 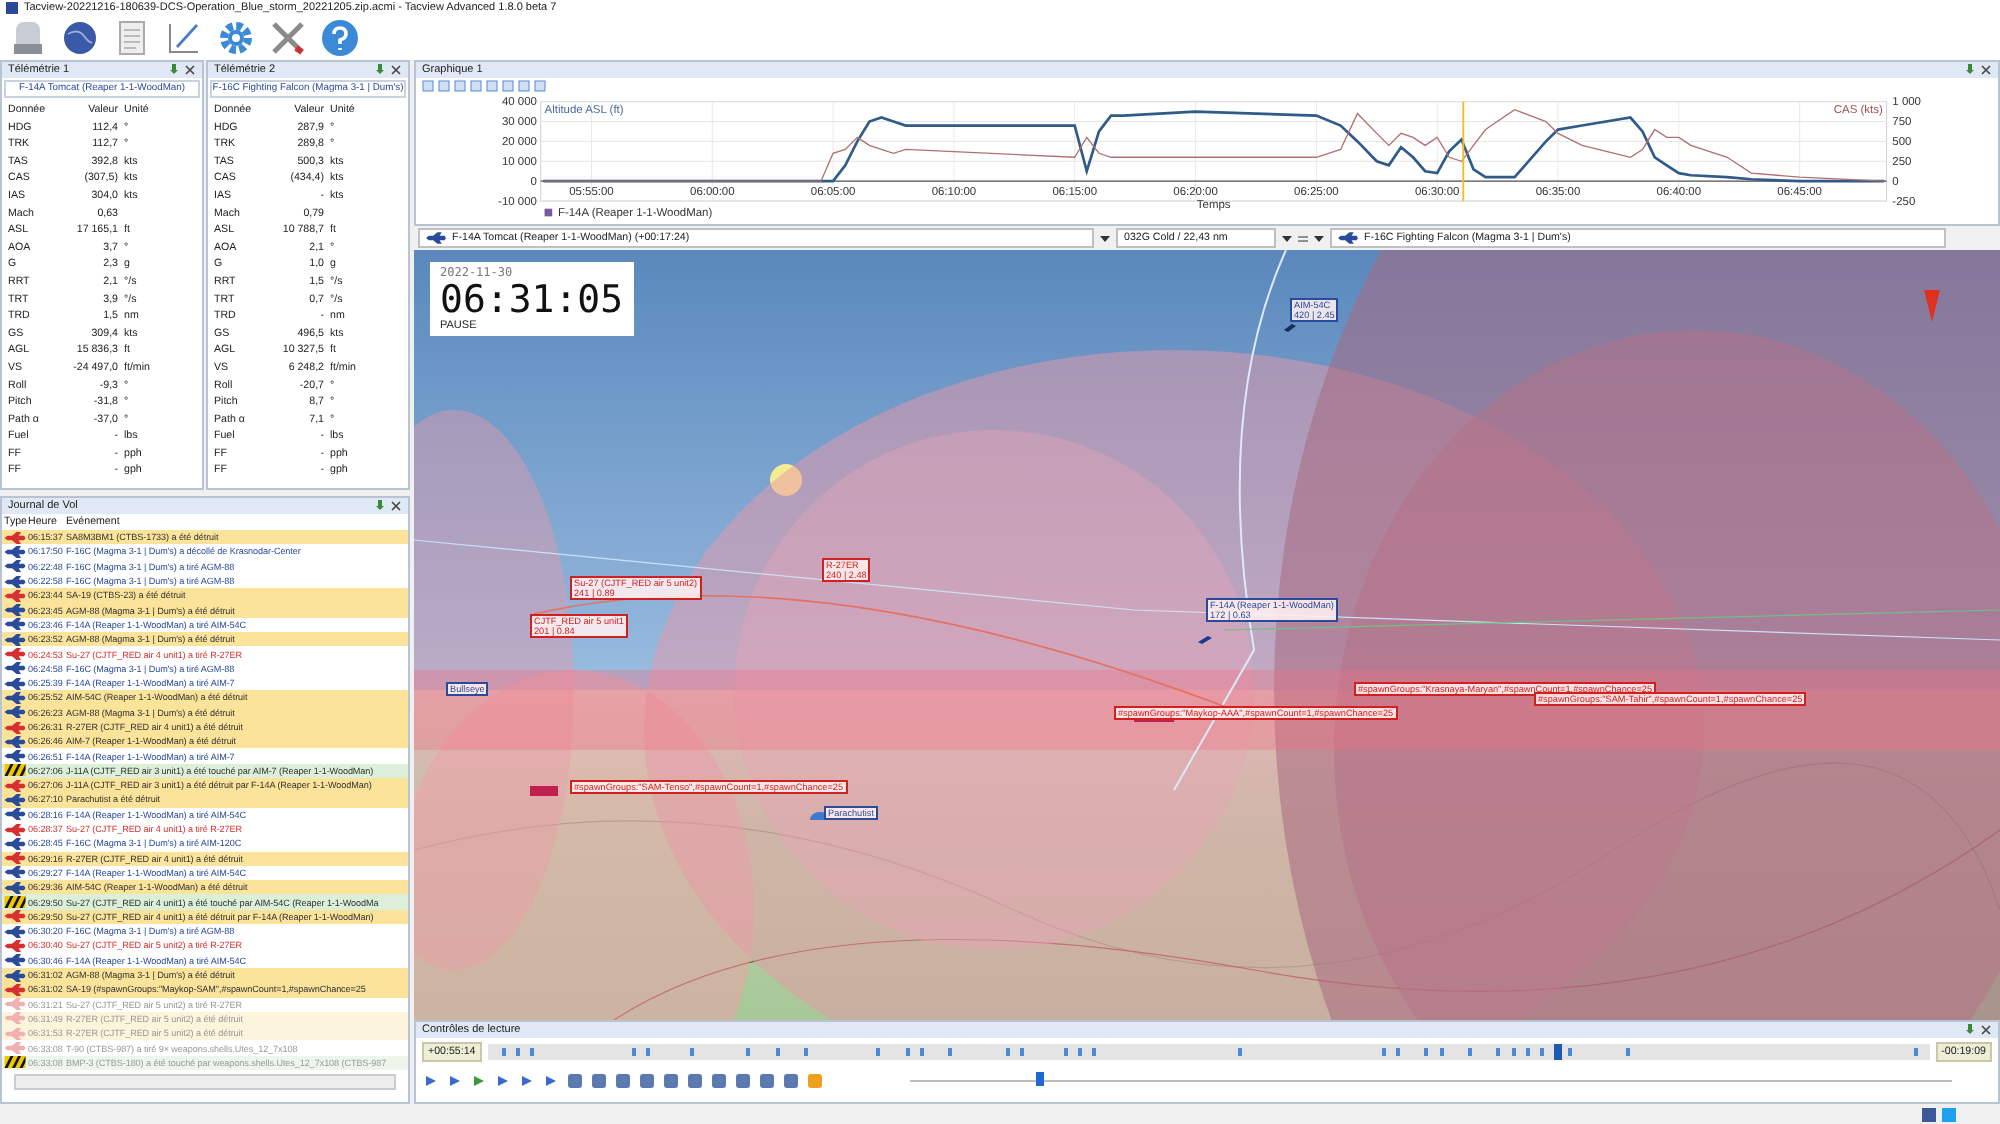 I want to click on timeline-handle, so click(x=1558, y=1052).